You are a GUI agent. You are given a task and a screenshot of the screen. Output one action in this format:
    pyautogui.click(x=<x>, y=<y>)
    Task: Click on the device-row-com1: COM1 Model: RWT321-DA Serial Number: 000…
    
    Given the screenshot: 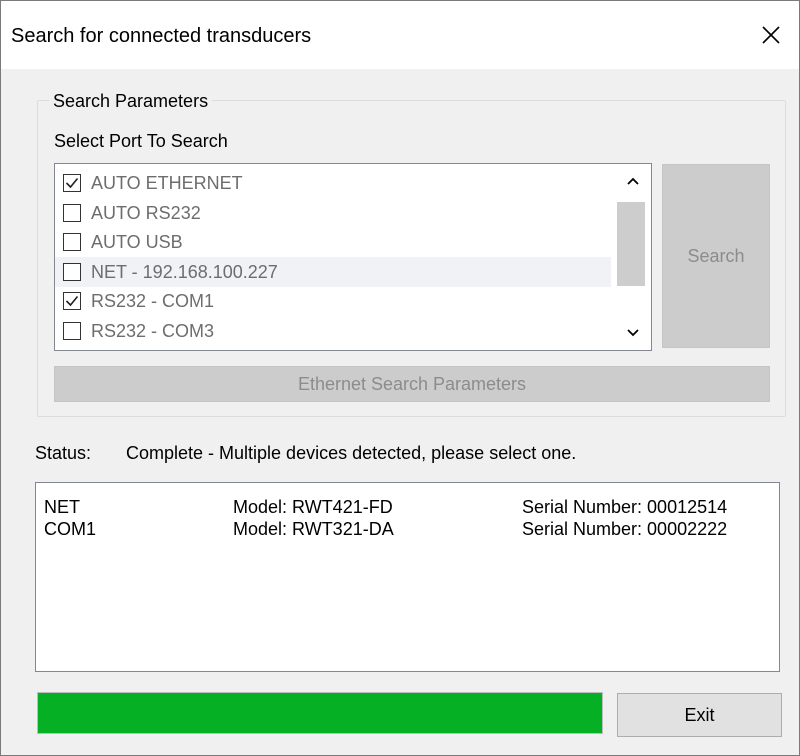 What is the action you would take?
    pyautogui.click(x=407, y=530)
    